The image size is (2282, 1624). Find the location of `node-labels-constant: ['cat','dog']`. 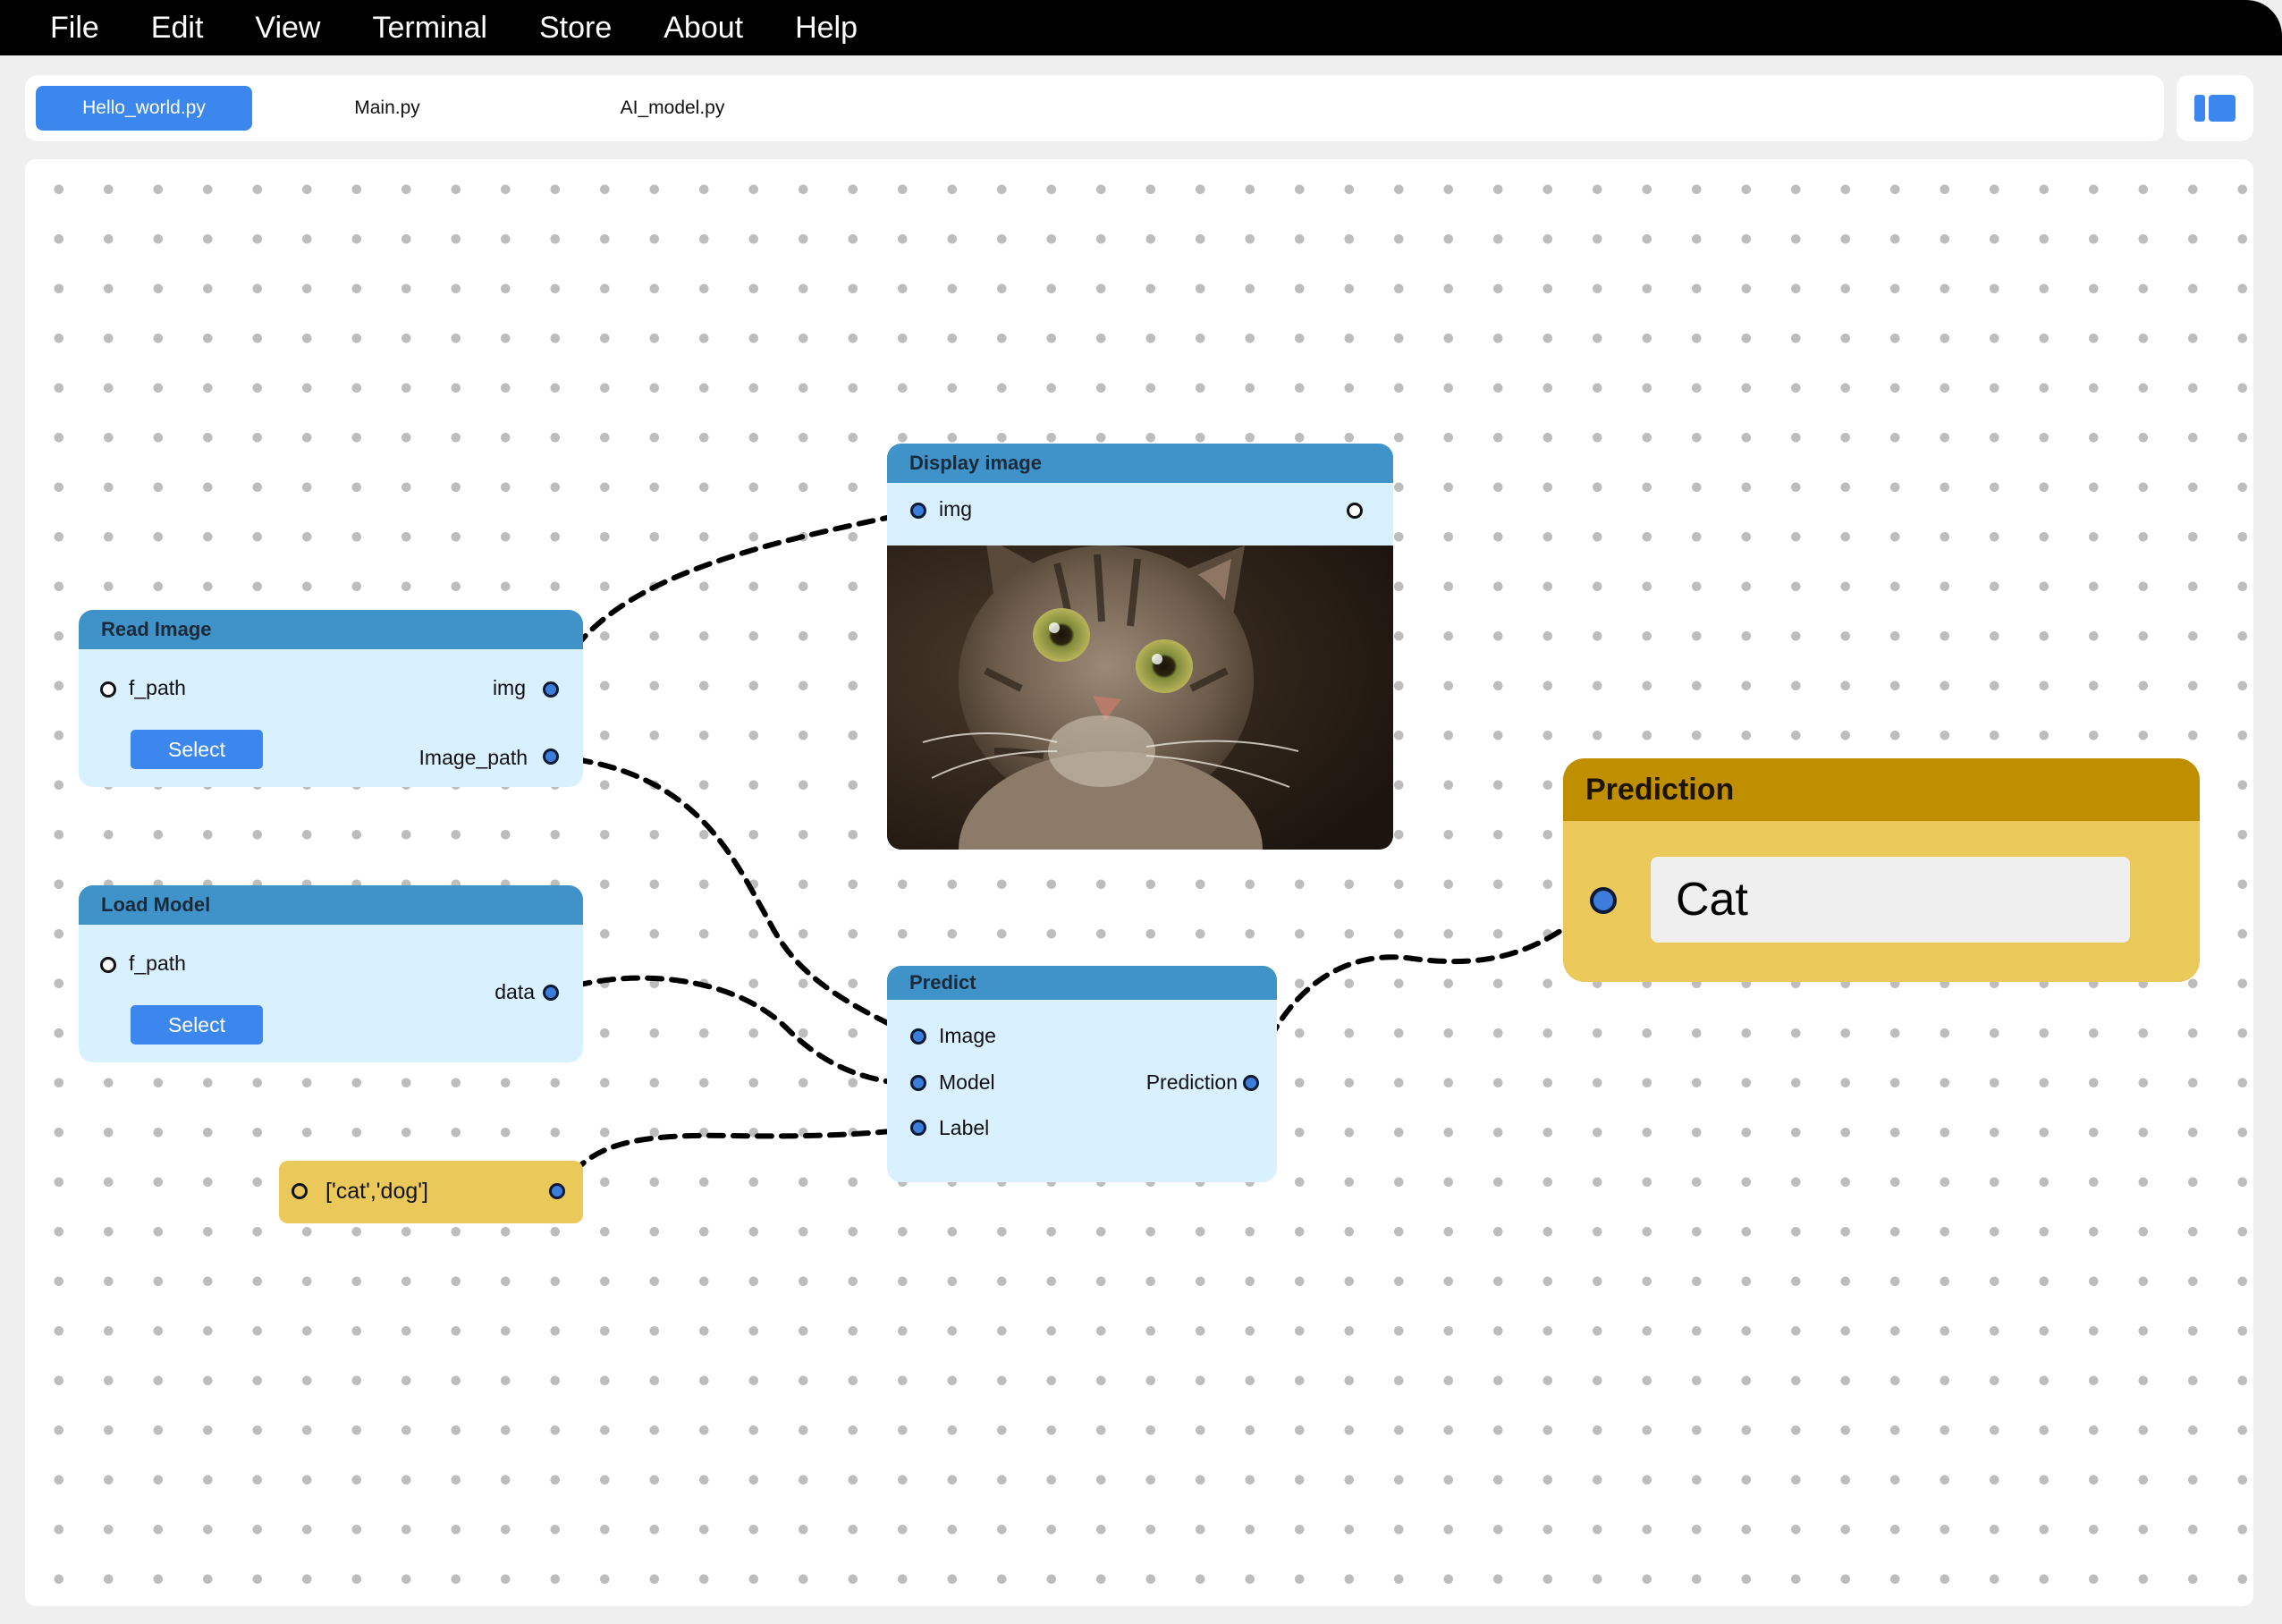

node-labels-constant: ['cat','dog'] is located at coordinates (431, 1192).